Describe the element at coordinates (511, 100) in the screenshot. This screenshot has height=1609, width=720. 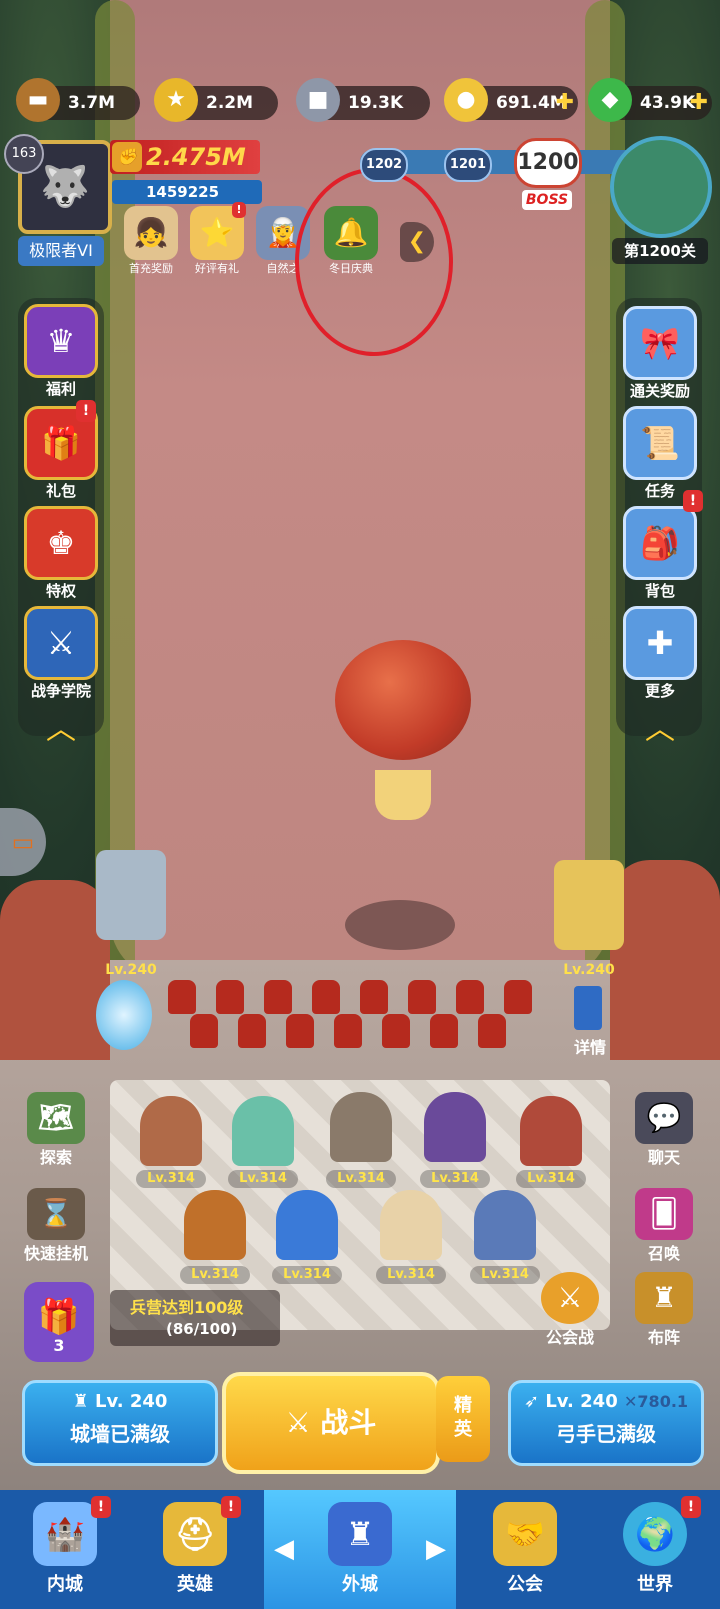
I see `resource-gold: ● 691.4M ✚` at that location.